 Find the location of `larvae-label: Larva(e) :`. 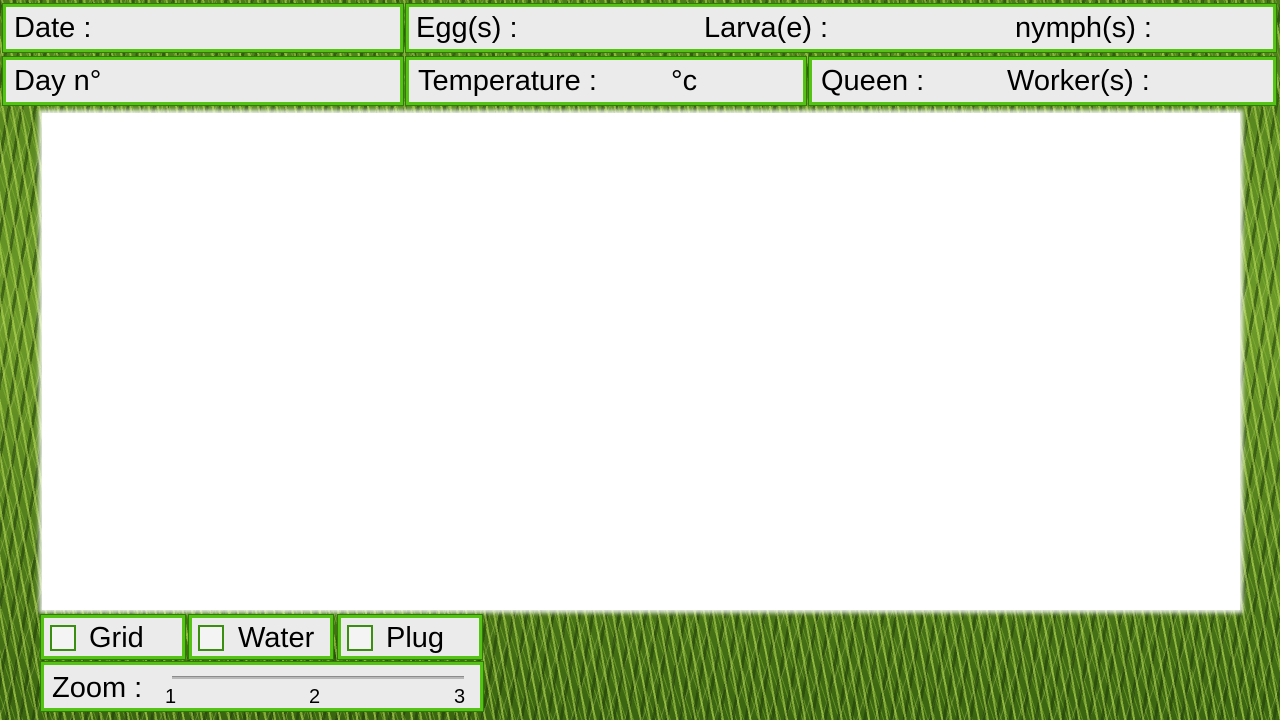

larvae-label: Larva(e) : is located at coordinates (766, 28).